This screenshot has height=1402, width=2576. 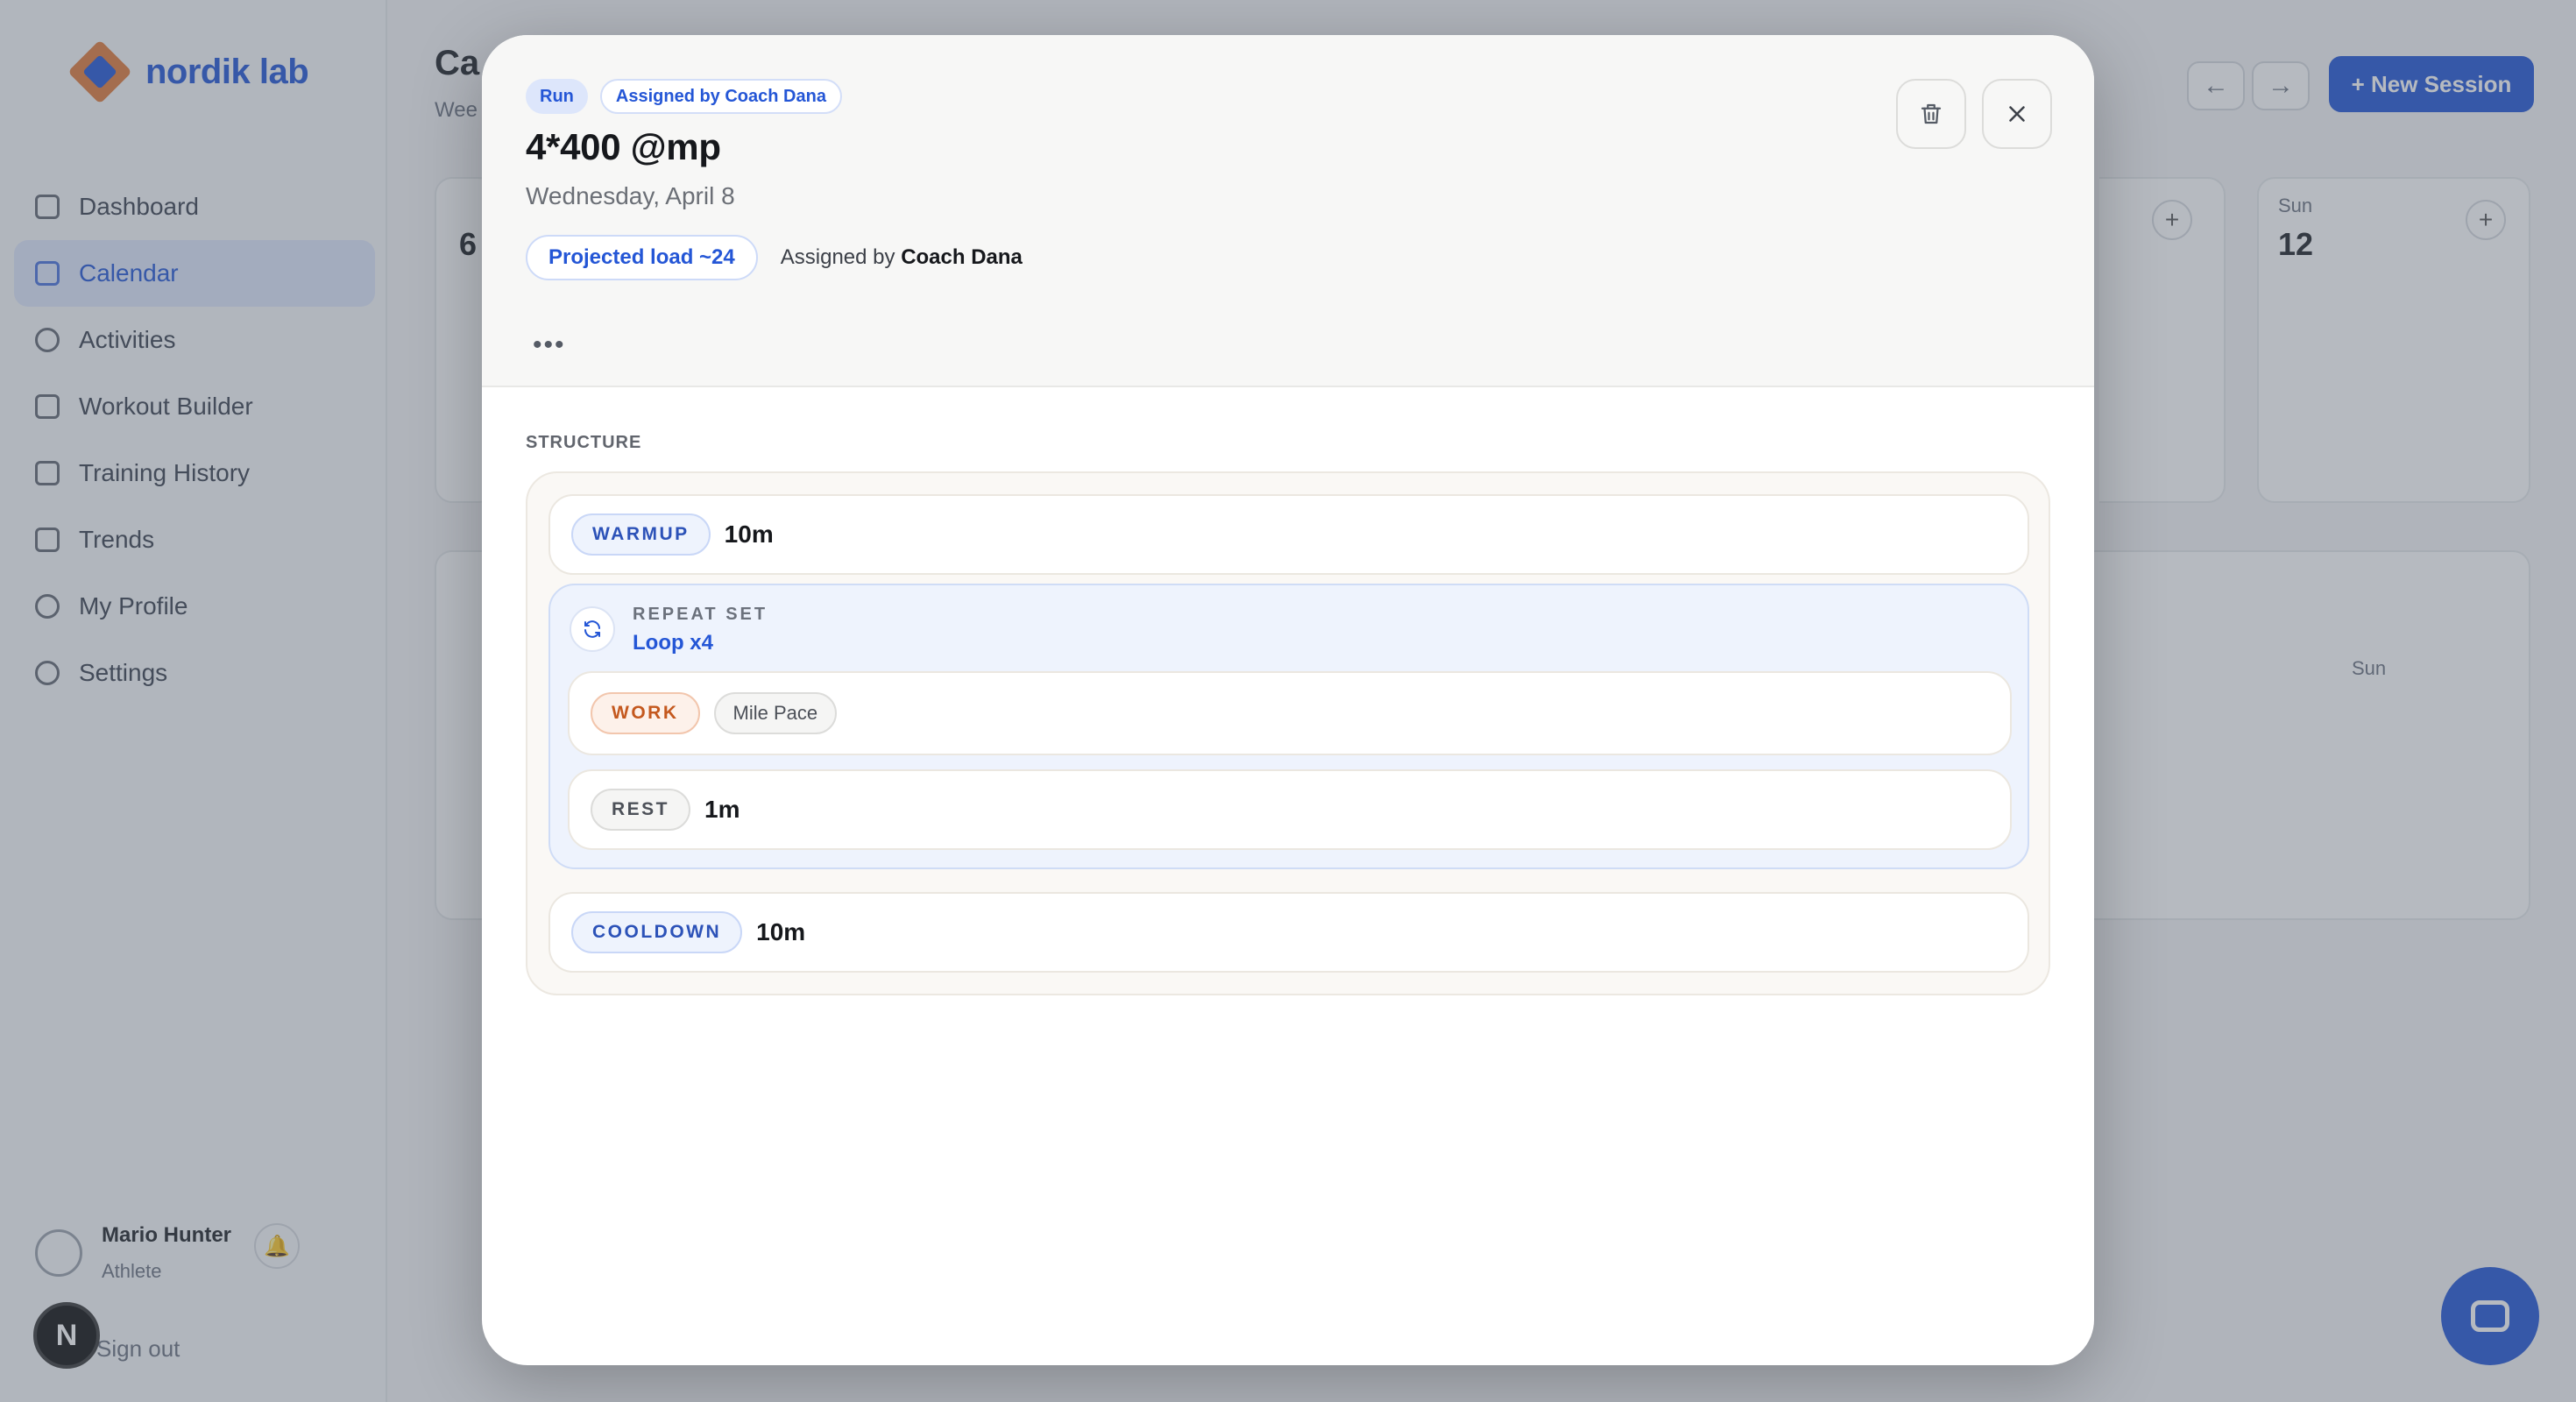 I want to click on session-tags: Run Assigned by Coach Dana, so click(x=684, y=96).